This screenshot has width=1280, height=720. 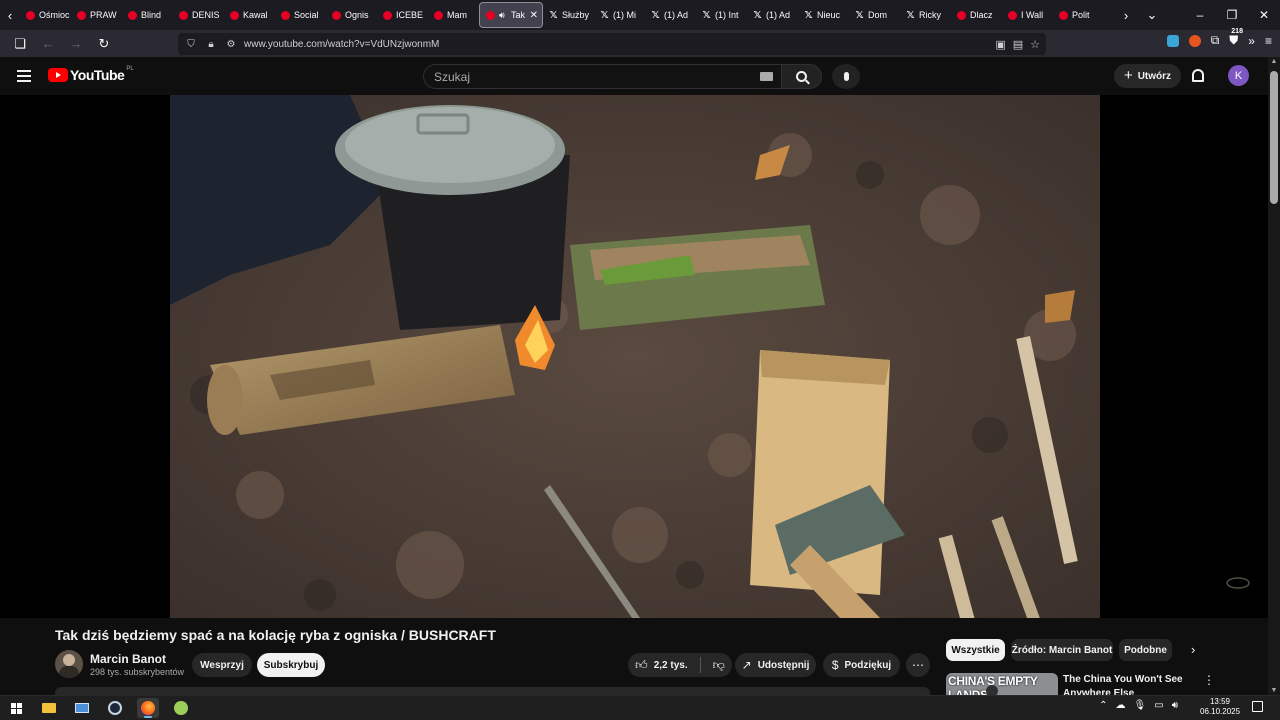 I want to click on tab-scroll-left-button: ‹, so click(x=10, y=15).